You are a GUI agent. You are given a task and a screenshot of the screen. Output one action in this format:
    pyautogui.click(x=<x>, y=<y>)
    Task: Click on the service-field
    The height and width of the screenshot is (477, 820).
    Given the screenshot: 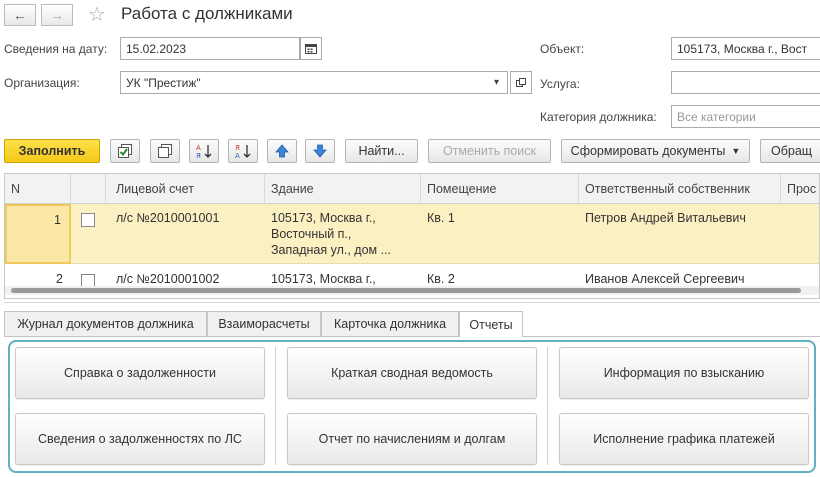 What is the action you would take?
    pyautogui.click(x=745, y=82)
    